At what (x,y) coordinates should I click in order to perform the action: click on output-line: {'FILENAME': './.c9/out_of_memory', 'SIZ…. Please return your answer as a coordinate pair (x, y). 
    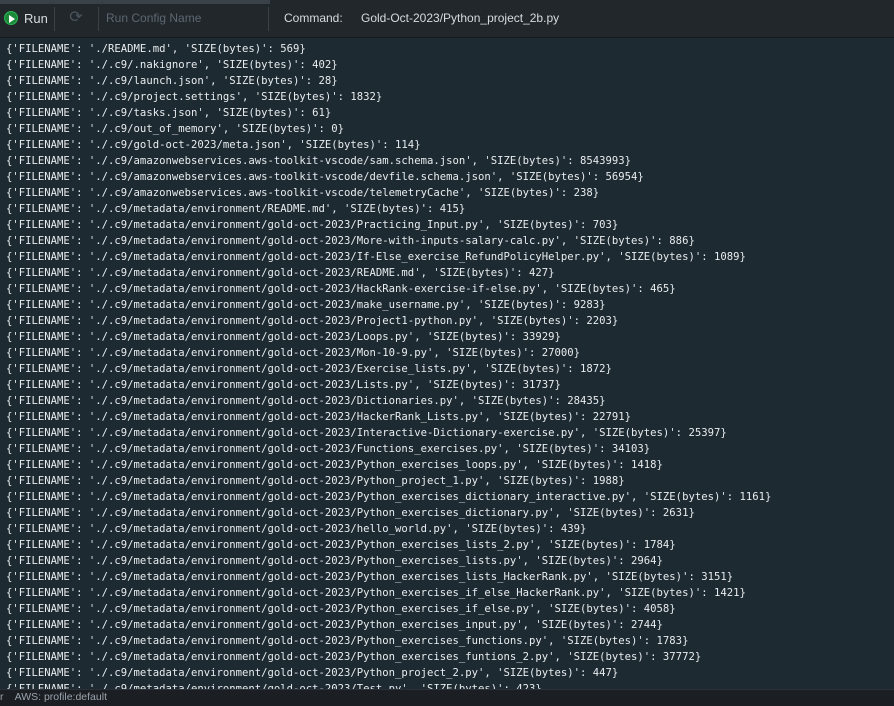
    Looking at the image, I should click on (175, 129).